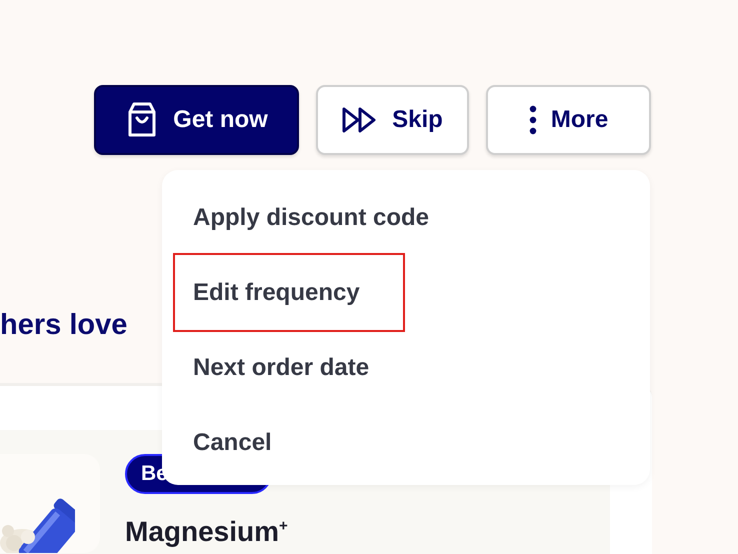  I want to click on menu-item: Edit frequency, so click(289, 292).